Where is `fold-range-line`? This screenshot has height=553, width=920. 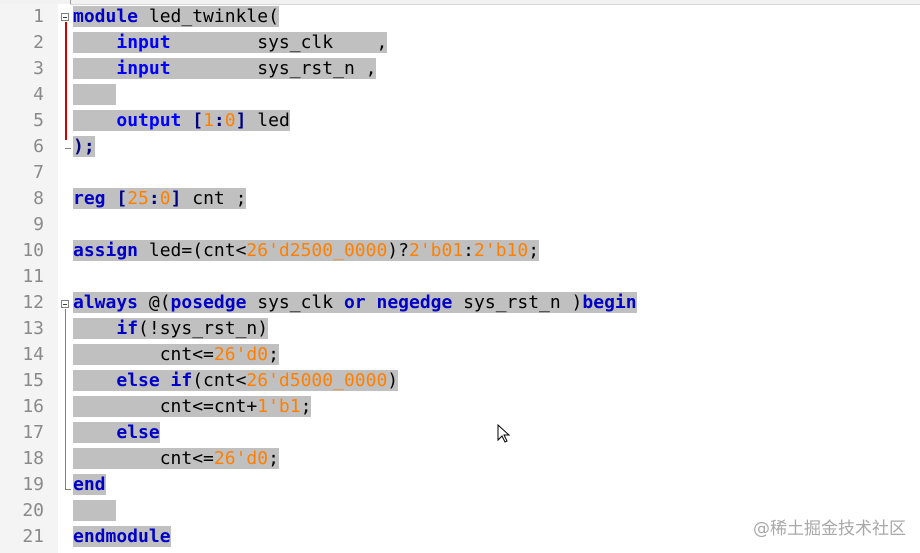 fold-range-line is located at coordinates (66, 81).